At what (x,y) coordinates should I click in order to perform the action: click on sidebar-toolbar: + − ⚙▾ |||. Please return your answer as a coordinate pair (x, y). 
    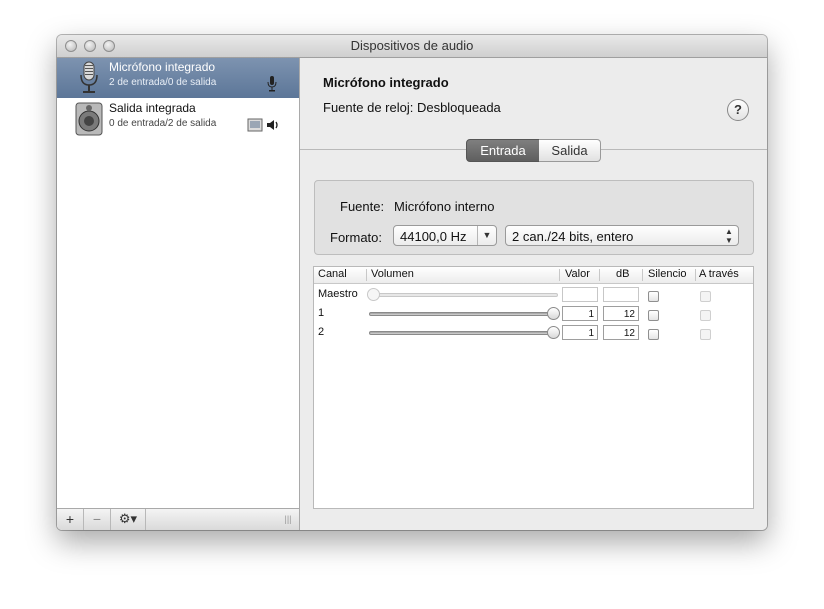
    Looking at the image, I should click on (178, 519).